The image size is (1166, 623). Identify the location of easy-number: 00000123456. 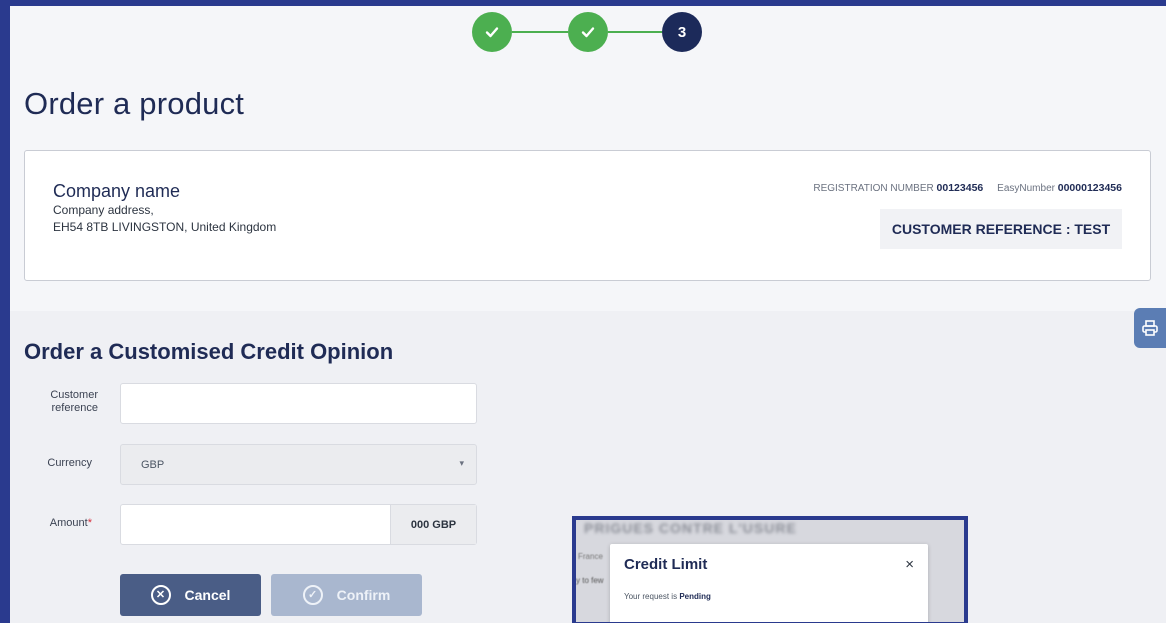
(1089, 188).